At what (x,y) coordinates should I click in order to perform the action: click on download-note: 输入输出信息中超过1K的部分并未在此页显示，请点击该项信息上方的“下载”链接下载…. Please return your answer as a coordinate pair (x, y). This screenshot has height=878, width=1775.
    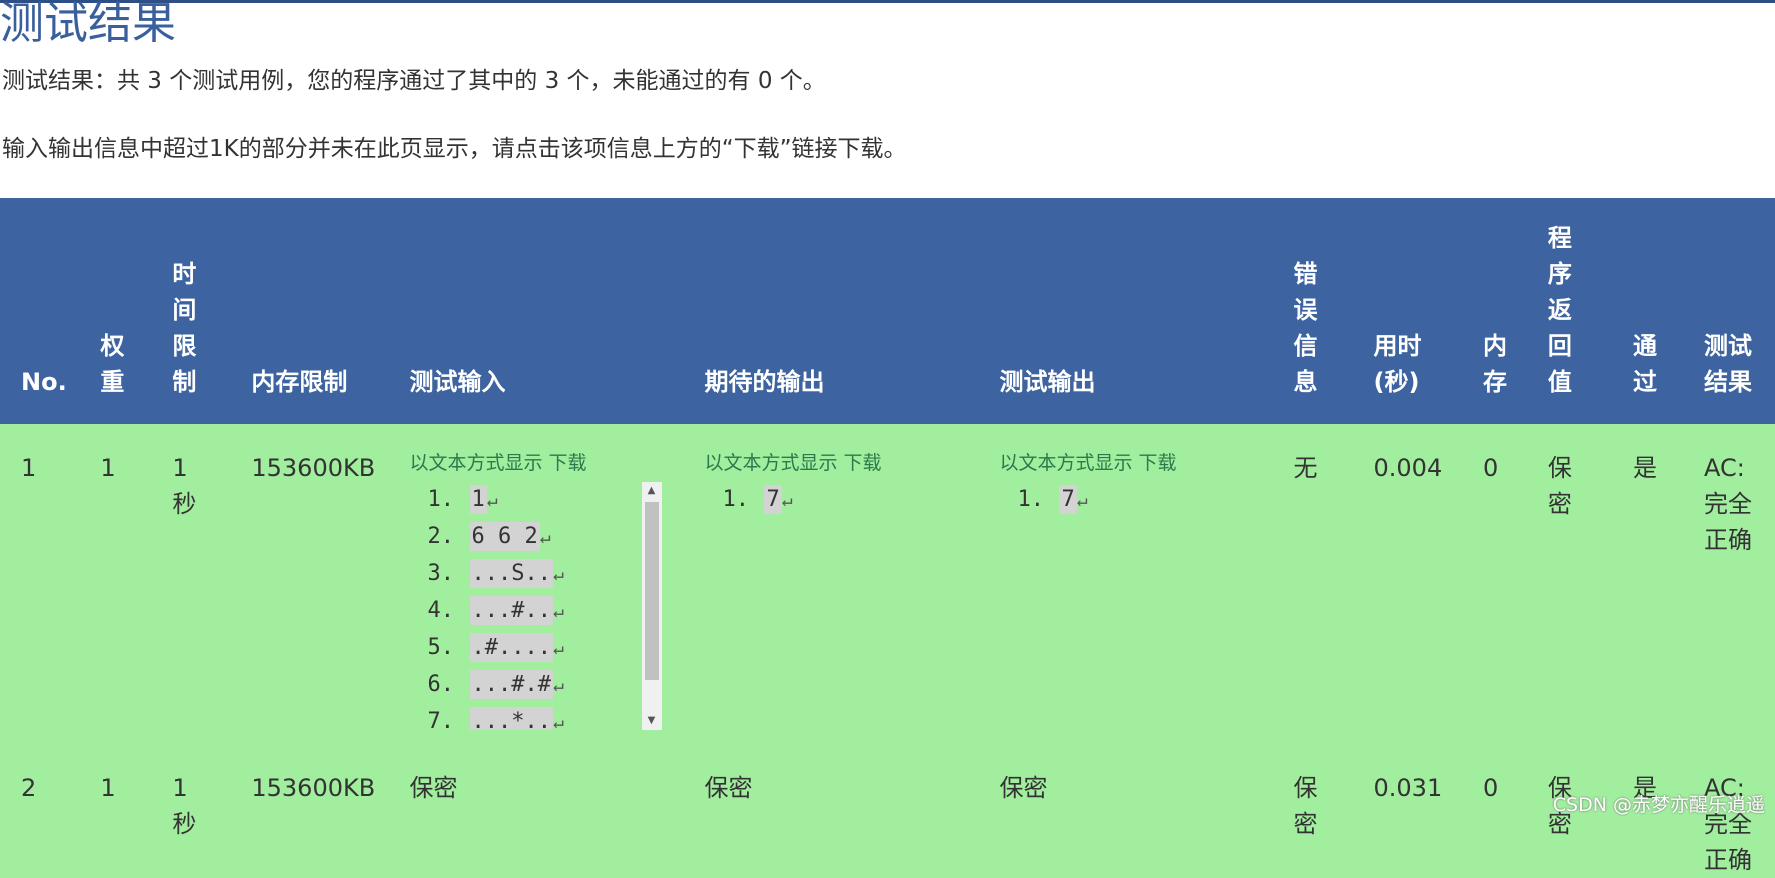
    Looking at the image, I should click on (454, 149).